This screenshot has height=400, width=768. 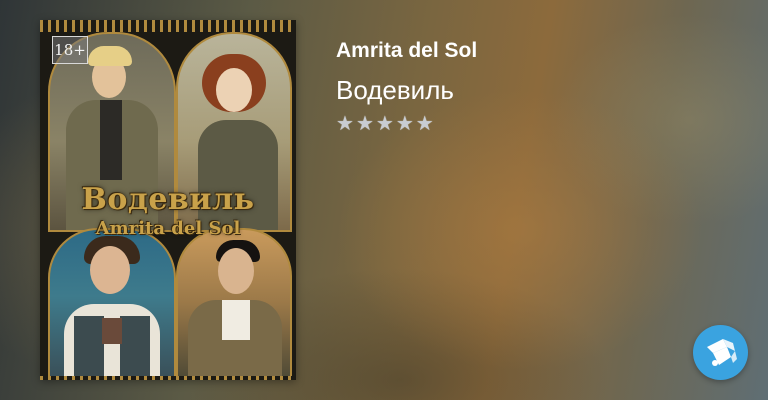 I want to click on author-name: Amrita del Sol, so click(x=406, y=51).